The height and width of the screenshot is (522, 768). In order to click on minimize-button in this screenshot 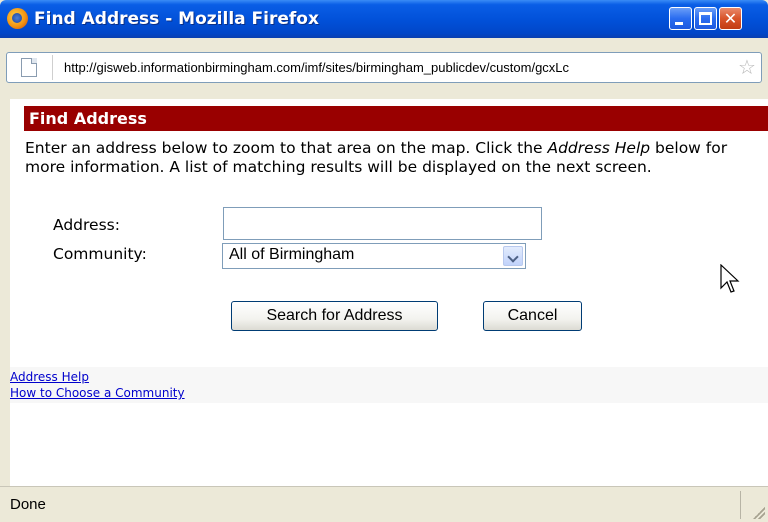, I will do `click(680, 18)`.